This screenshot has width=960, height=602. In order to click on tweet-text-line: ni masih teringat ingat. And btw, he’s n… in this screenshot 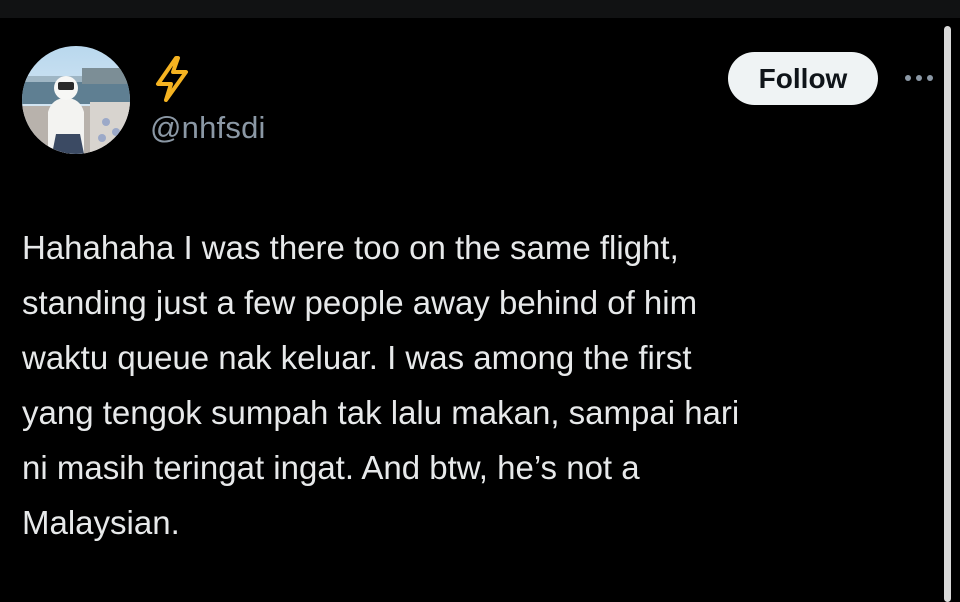, I will do `click(331, 467)`.